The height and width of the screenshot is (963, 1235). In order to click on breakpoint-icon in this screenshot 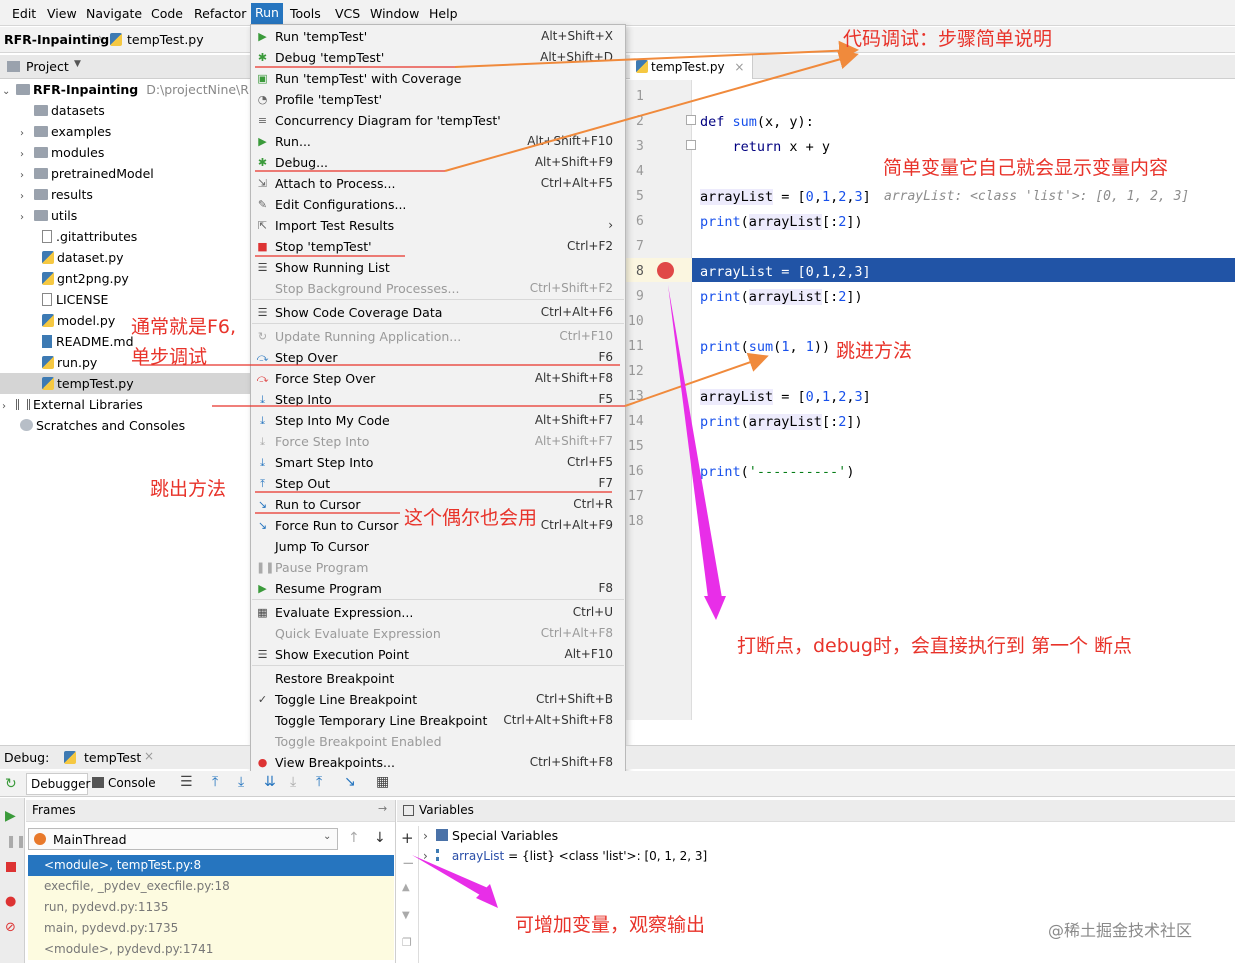, I will do `click(665, 270)`.